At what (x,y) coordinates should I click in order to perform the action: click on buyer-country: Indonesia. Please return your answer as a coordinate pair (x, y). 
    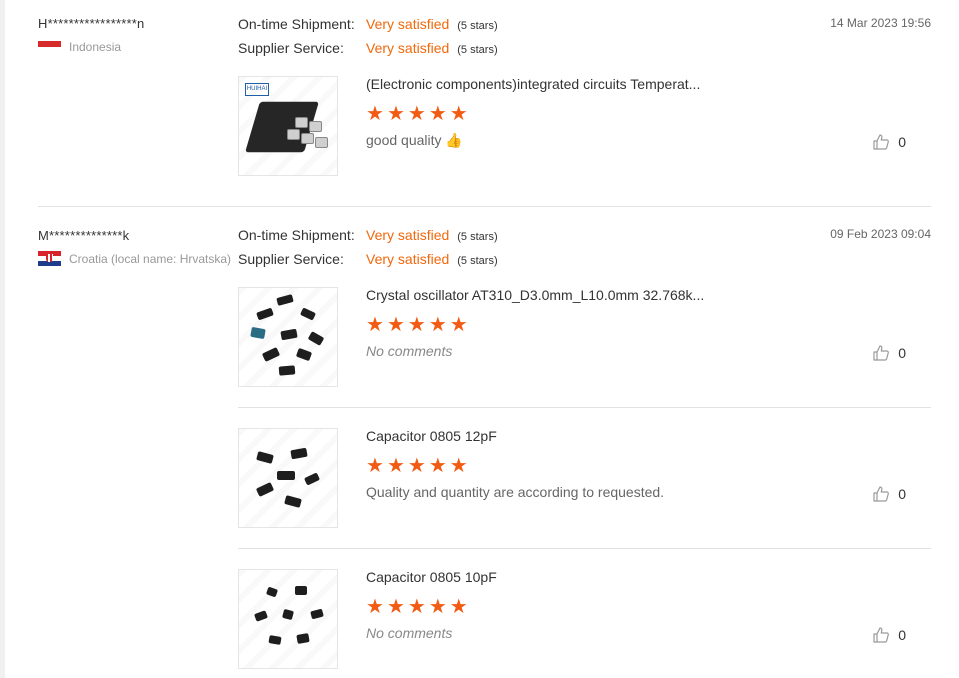
    Looking at the image, I should click on (79, 47).